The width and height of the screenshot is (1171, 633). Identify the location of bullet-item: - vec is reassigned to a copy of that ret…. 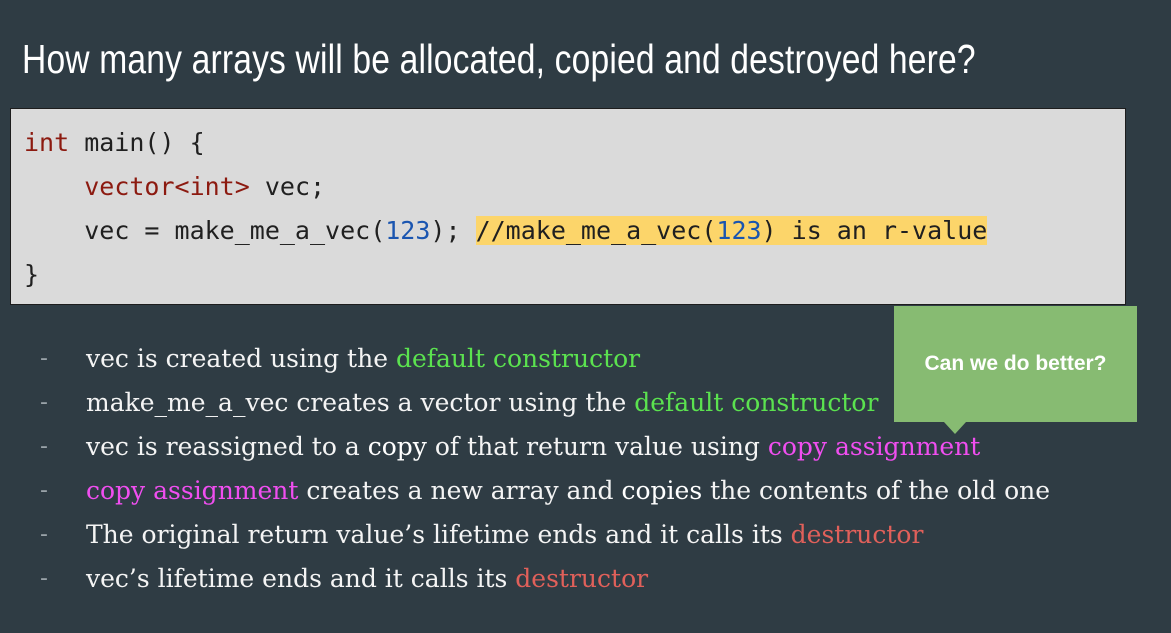
(545, 447).